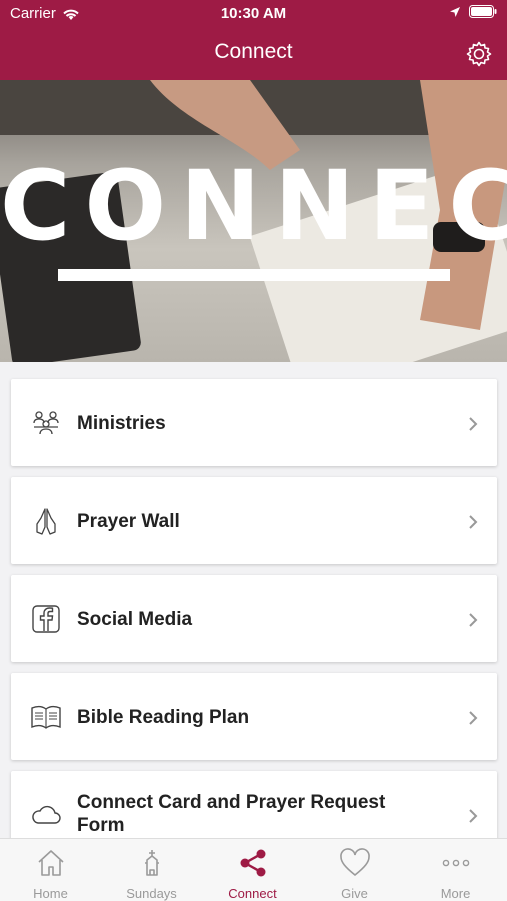  I want to click on tab-connect: Connect, so click(252, 870).